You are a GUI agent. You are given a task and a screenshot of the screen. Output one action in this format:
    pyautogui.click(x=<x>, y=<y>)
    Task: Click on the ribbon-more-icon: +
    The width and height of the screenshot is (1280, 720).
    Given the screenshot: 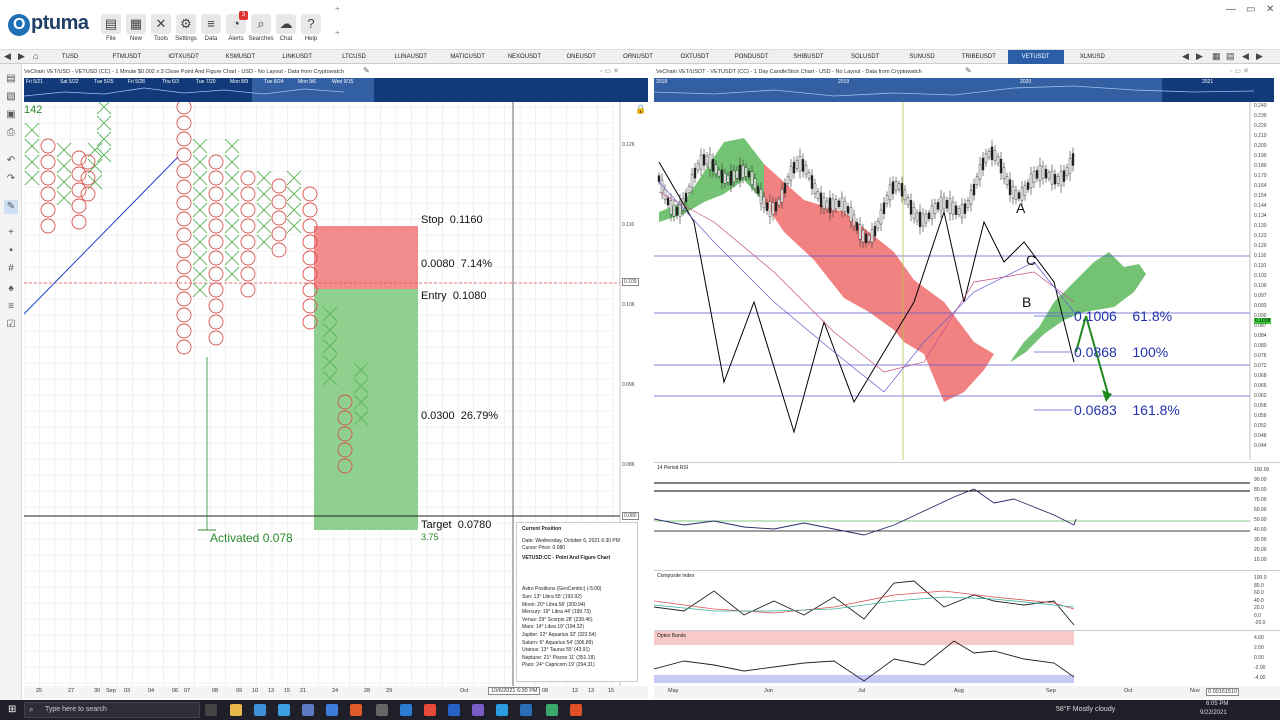 What is the action you would take?
    pyautogui.click(x=337, y=8)
    